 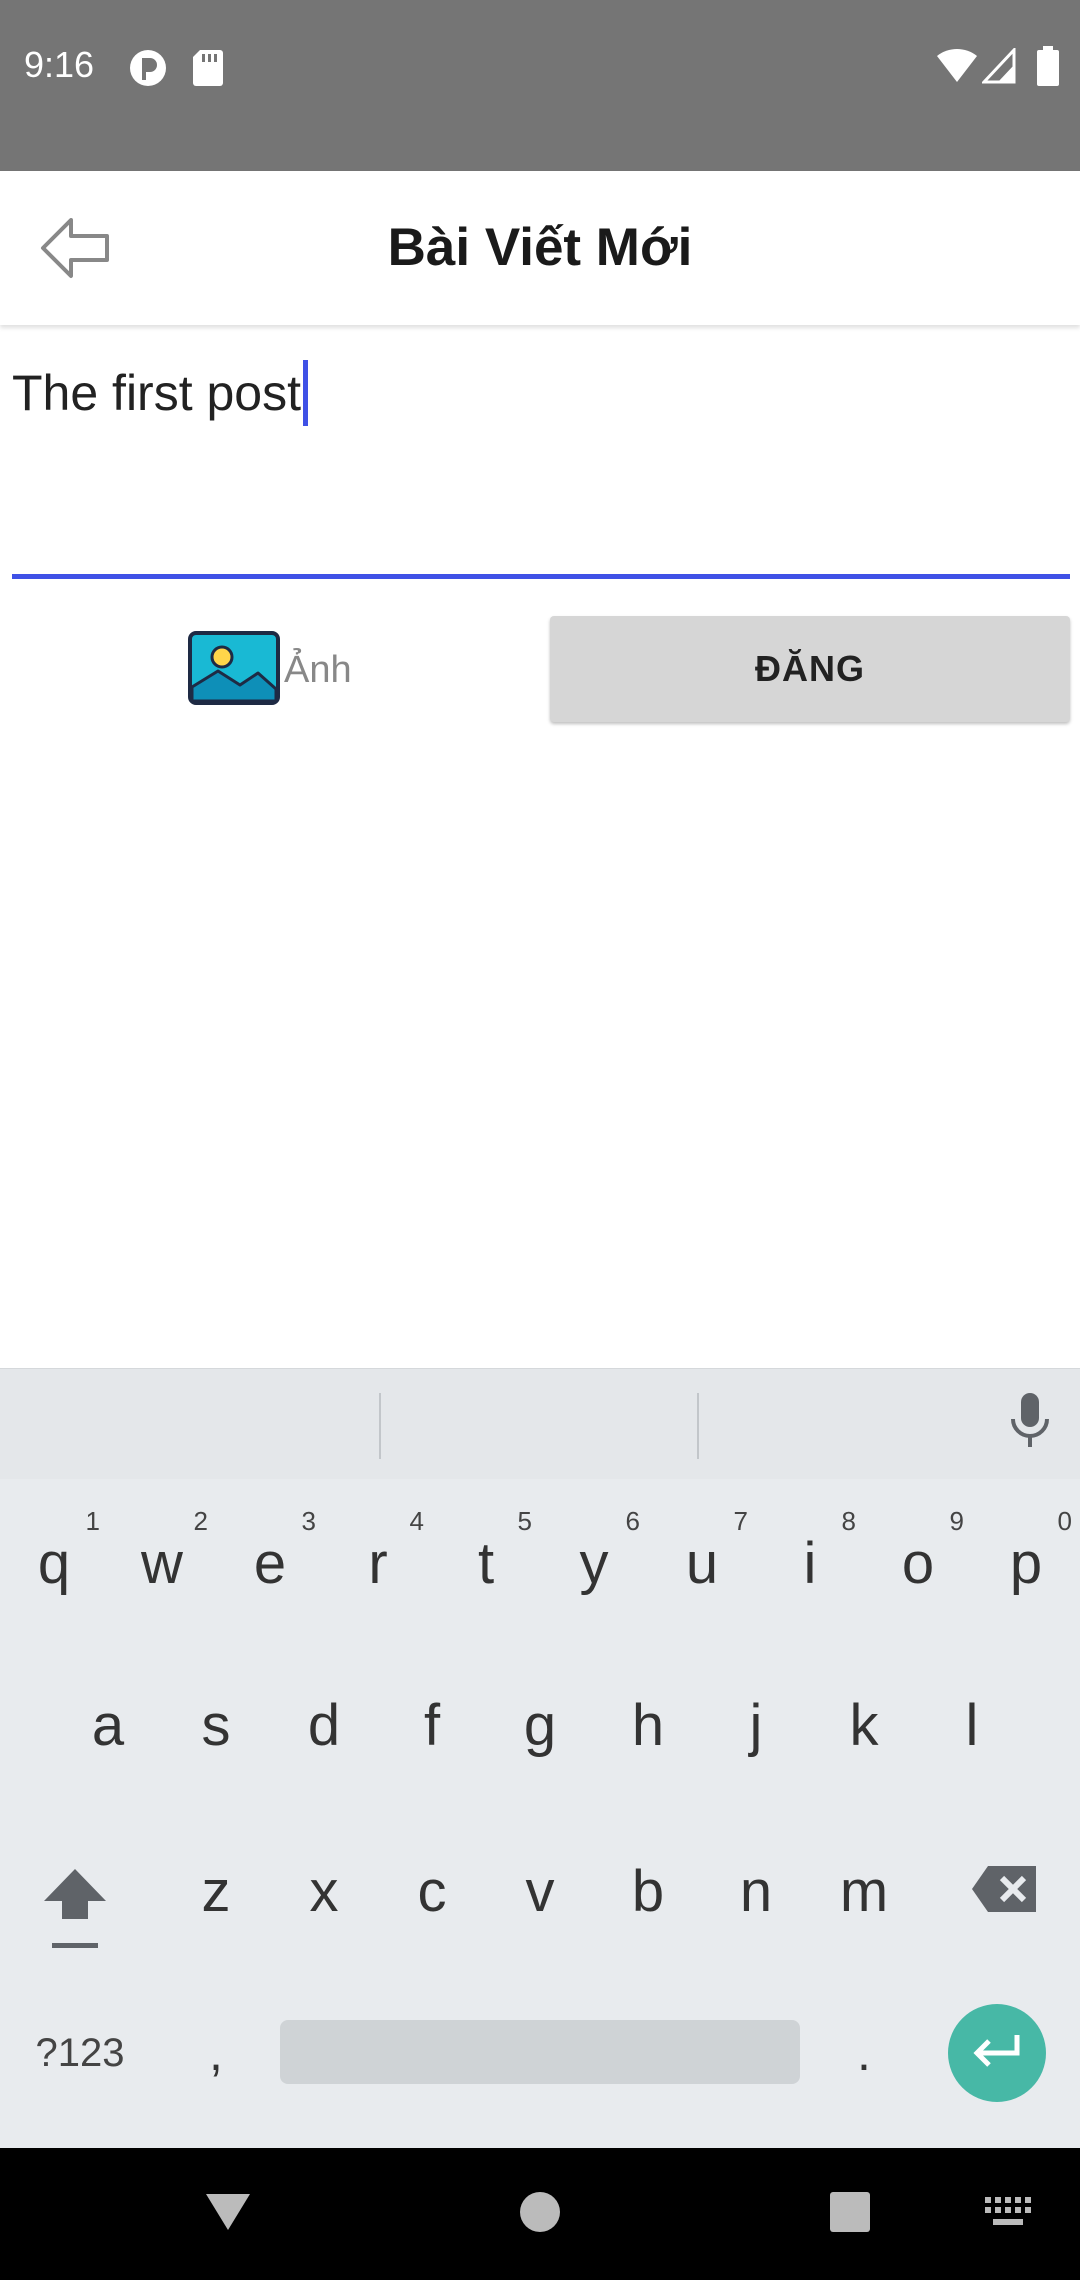 What do you see at coordinates (162, 1563) in the screenshot?
I see `key-w: w2` at bounding box center [162, 1563].